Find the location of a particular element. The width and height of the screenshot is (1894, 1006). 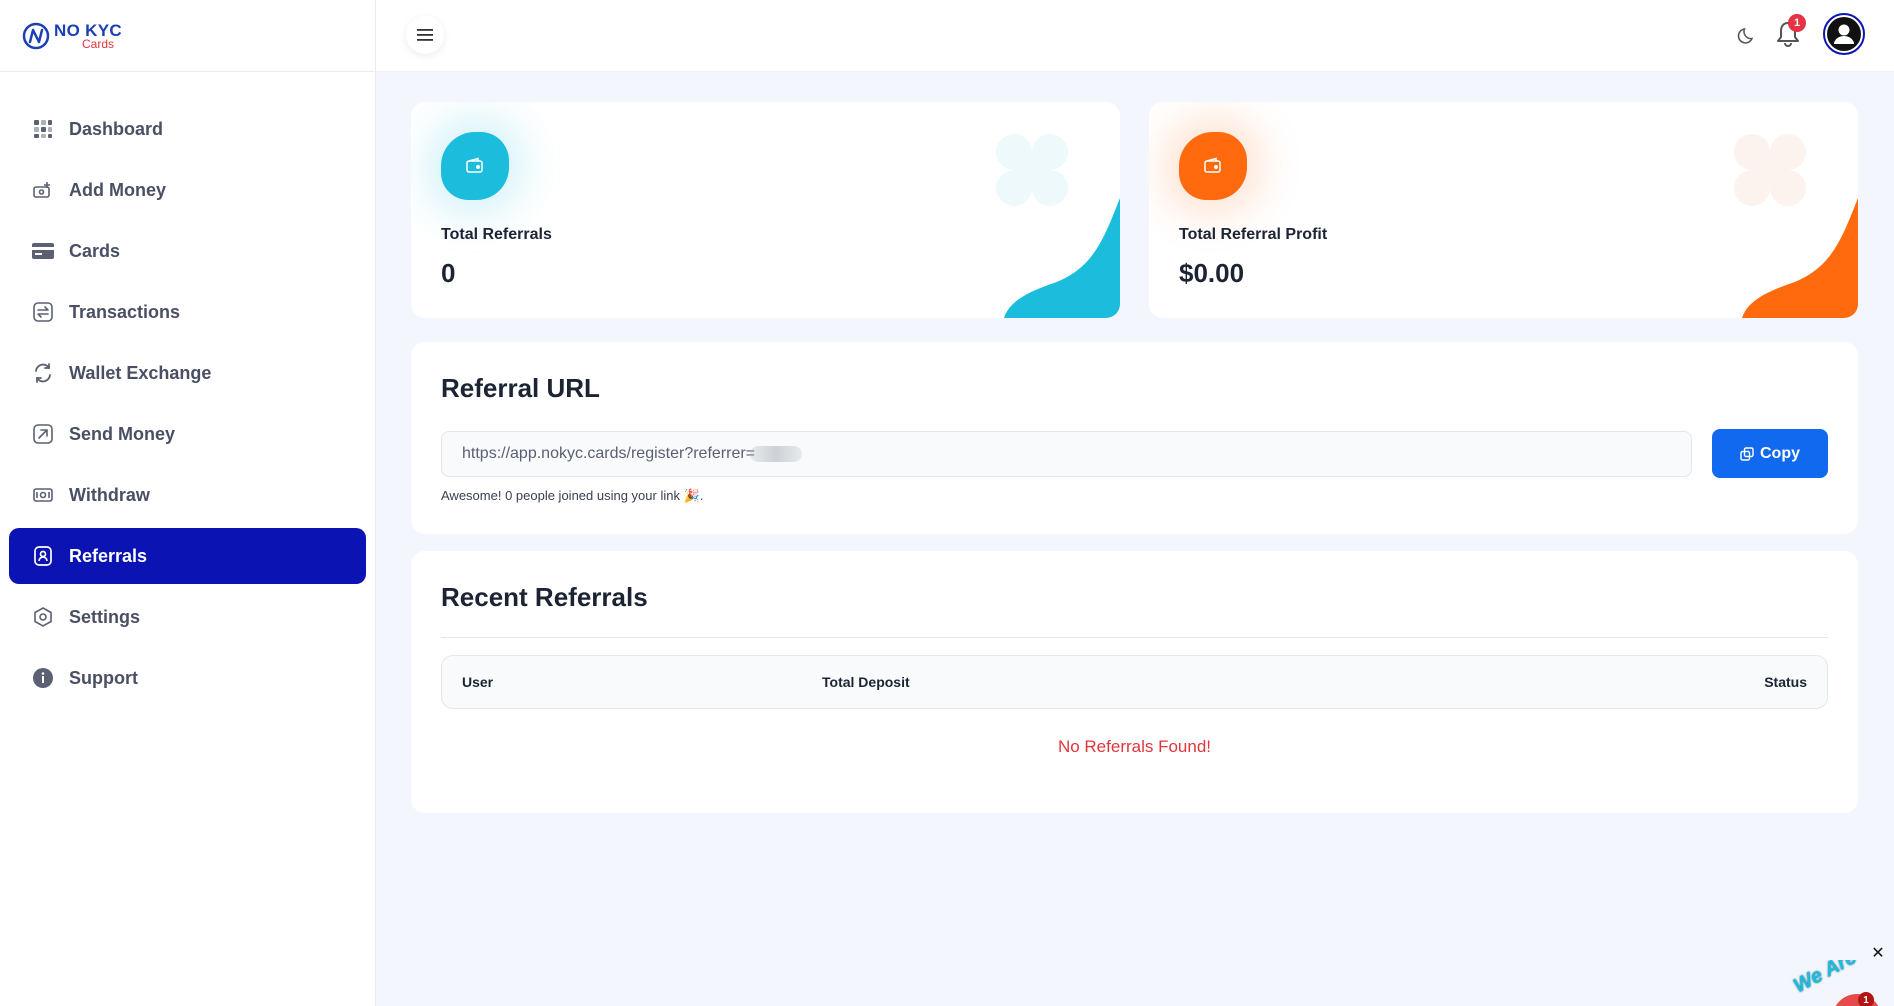

sidebar-item-label: Withdraw is located at coordinates (109, 494).